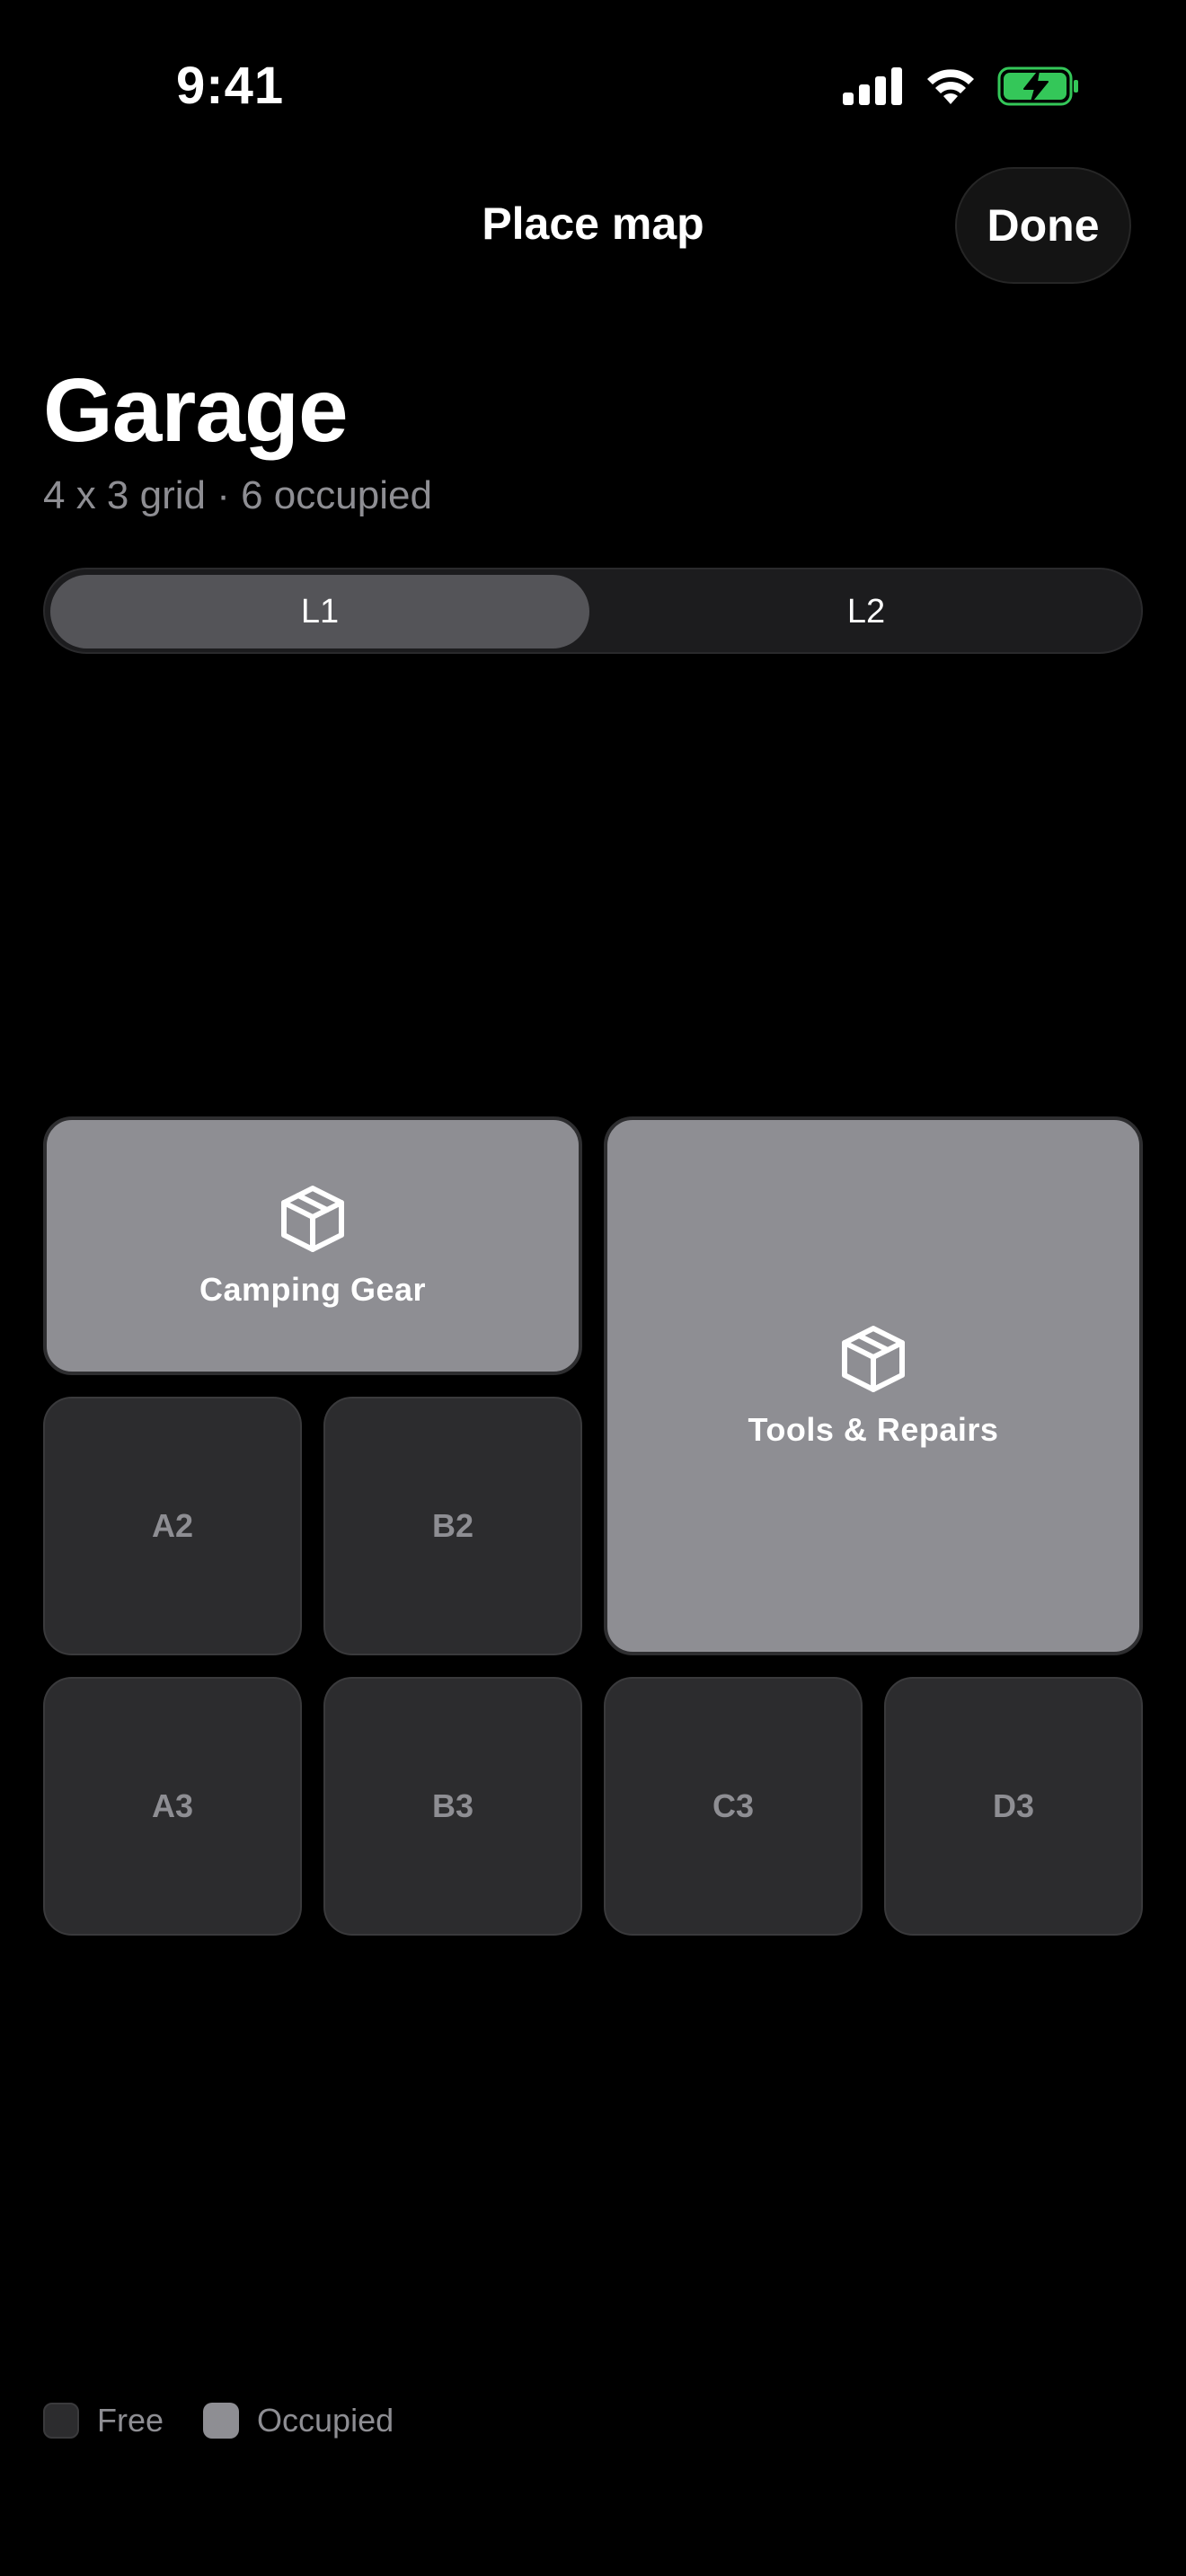 This screenshot has height=2576, width=1186. Describe the element at coordinates (866, 611) in the screenshot. I see `level-tab-l2: L2` at that location.